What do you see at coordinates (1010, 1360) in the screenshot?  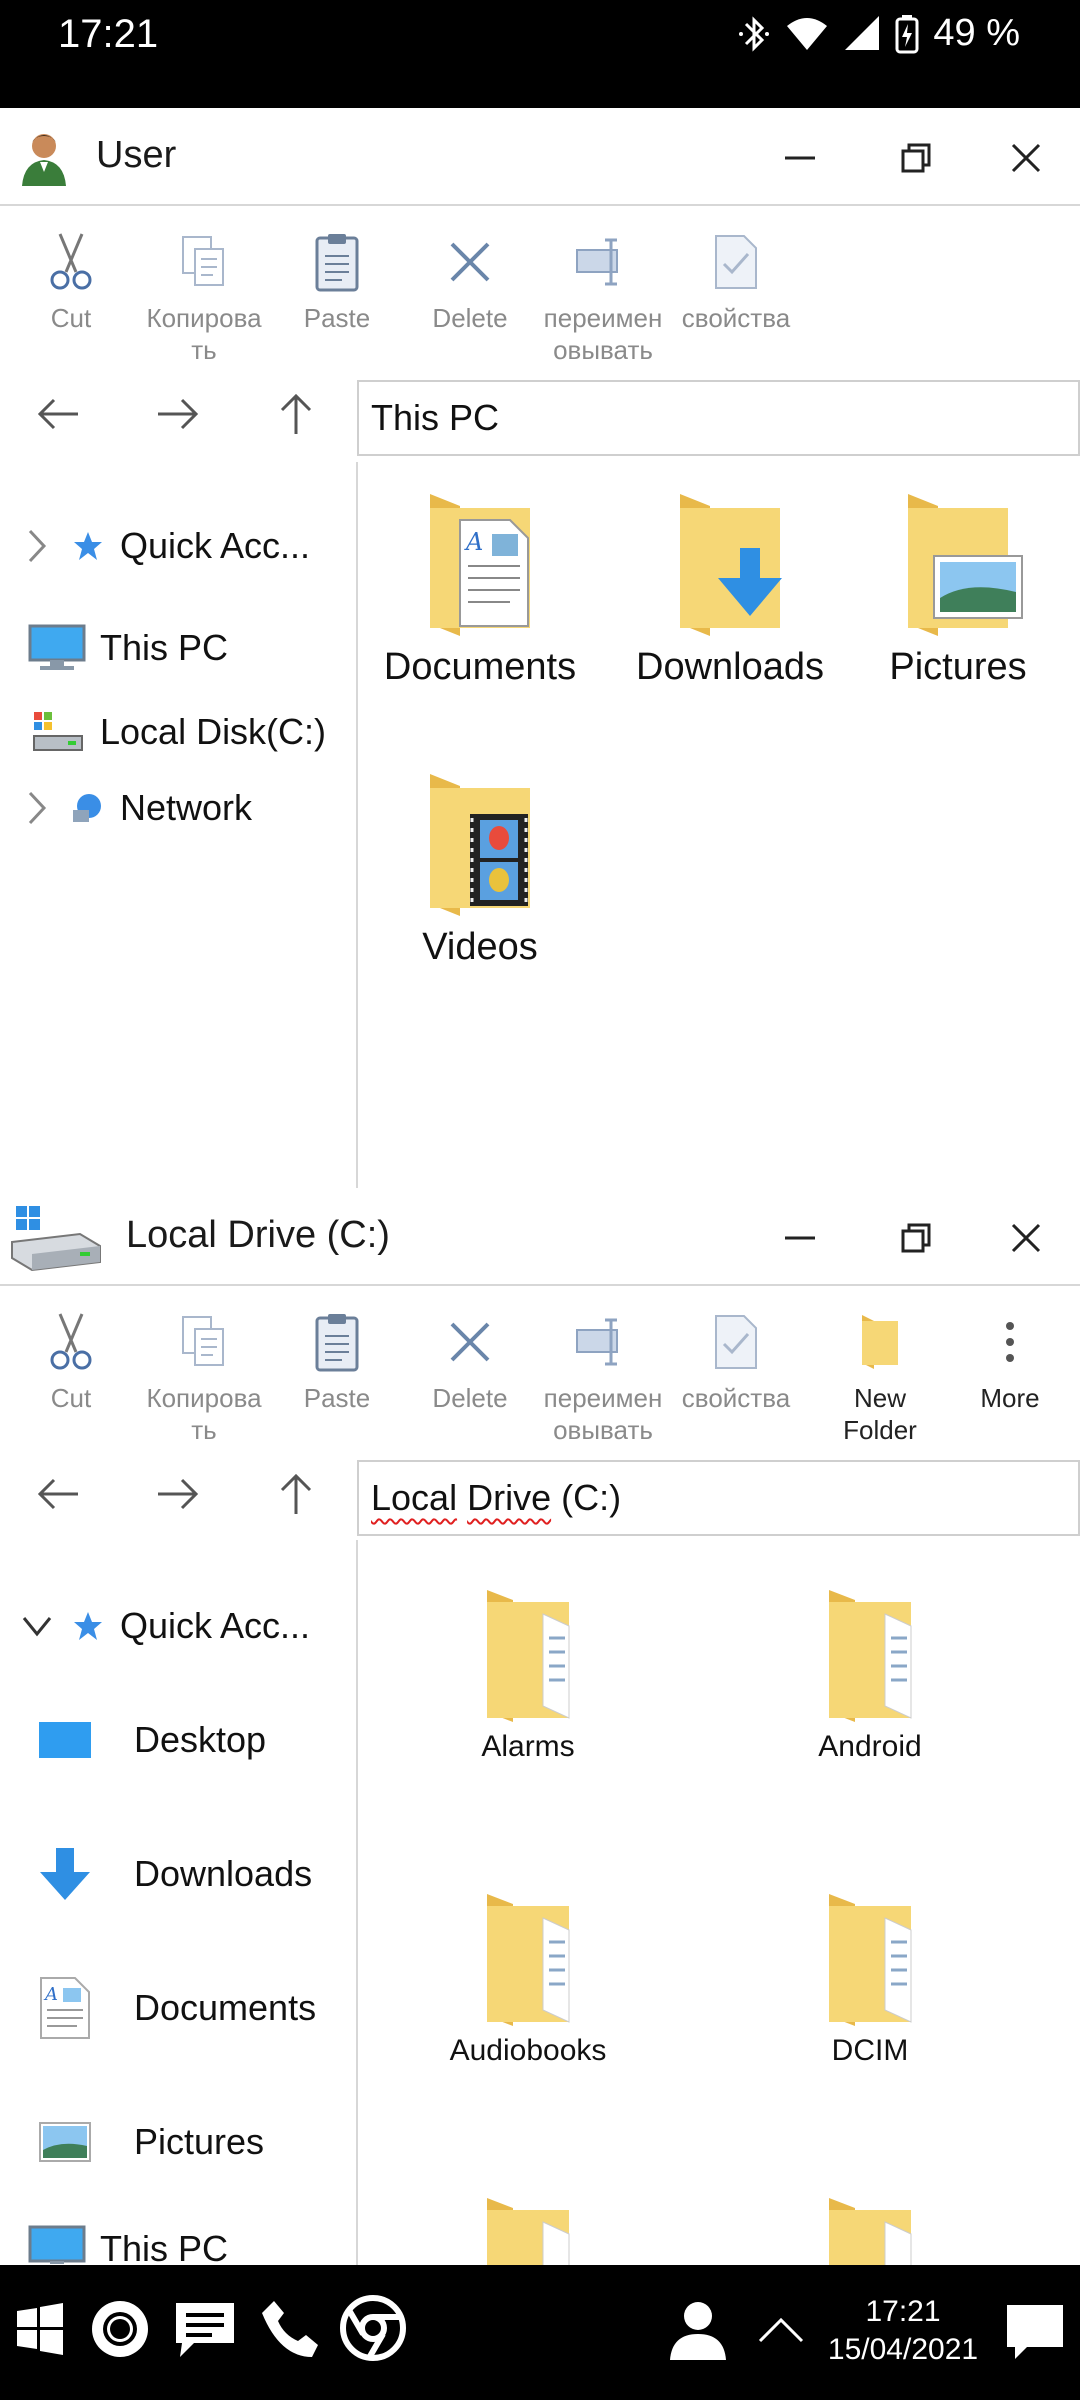 I see `more-button: More` at bounding box center [1010, 1360].